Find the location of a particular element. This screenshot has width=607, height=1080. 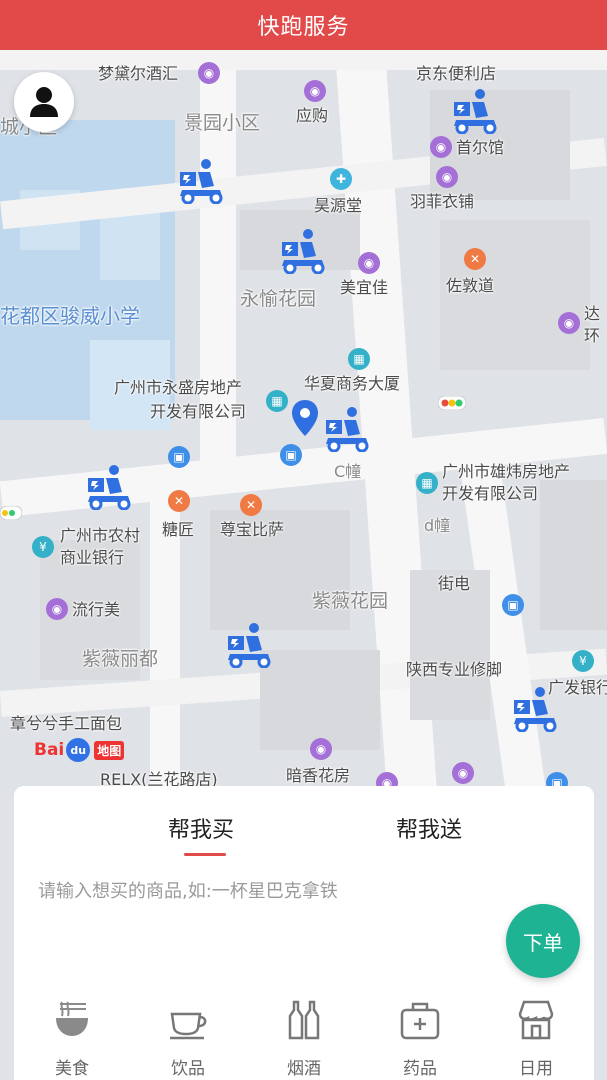

map-label-zuodun: 佐敦道 is located at coordinates (470, 285).